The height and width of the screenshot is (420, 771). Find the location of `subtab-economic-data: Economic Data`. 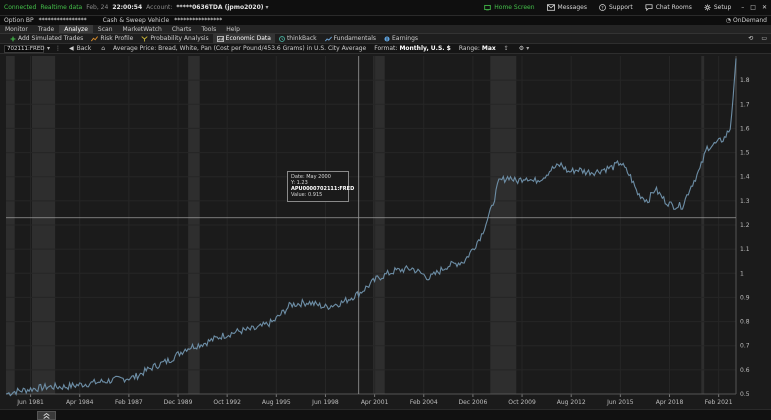

subtab-economic-data: Economic Data is located at coordinates (243, 38).